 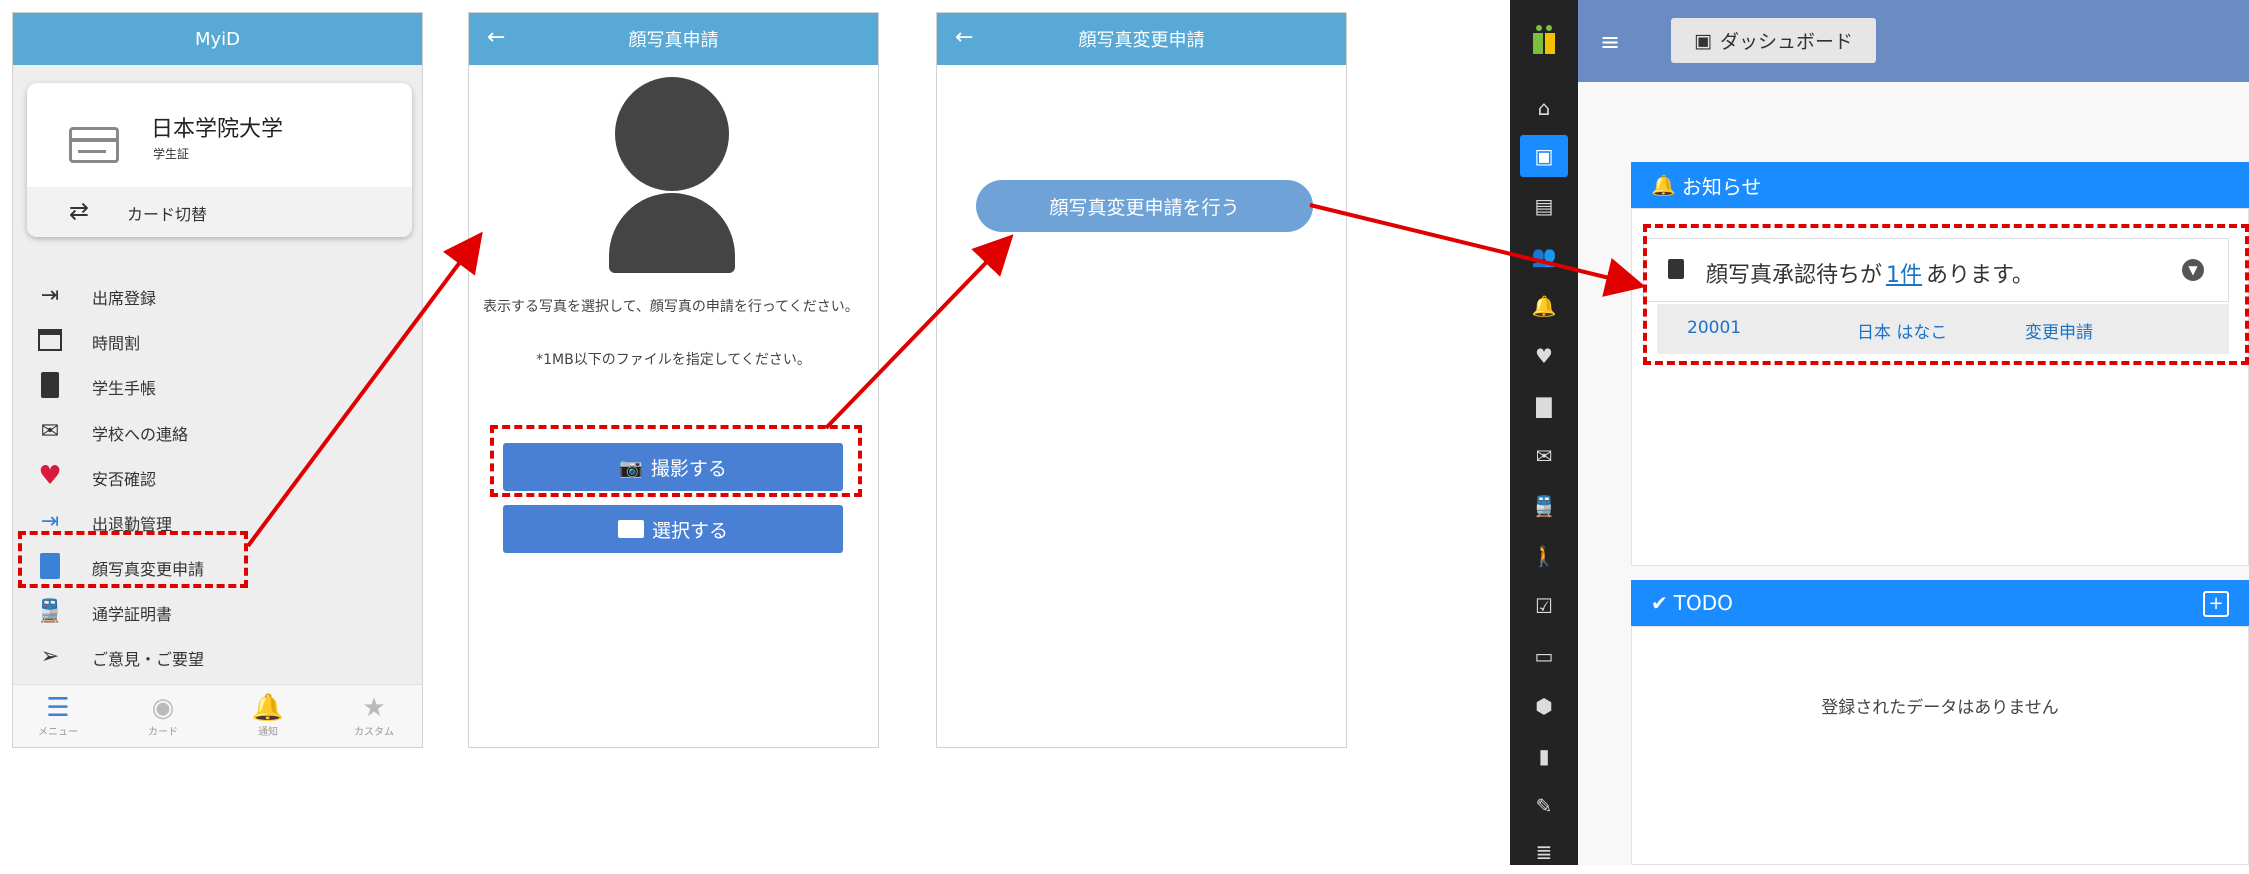 I want to click on arrow-request-to-change, so click(x=919, y=332).